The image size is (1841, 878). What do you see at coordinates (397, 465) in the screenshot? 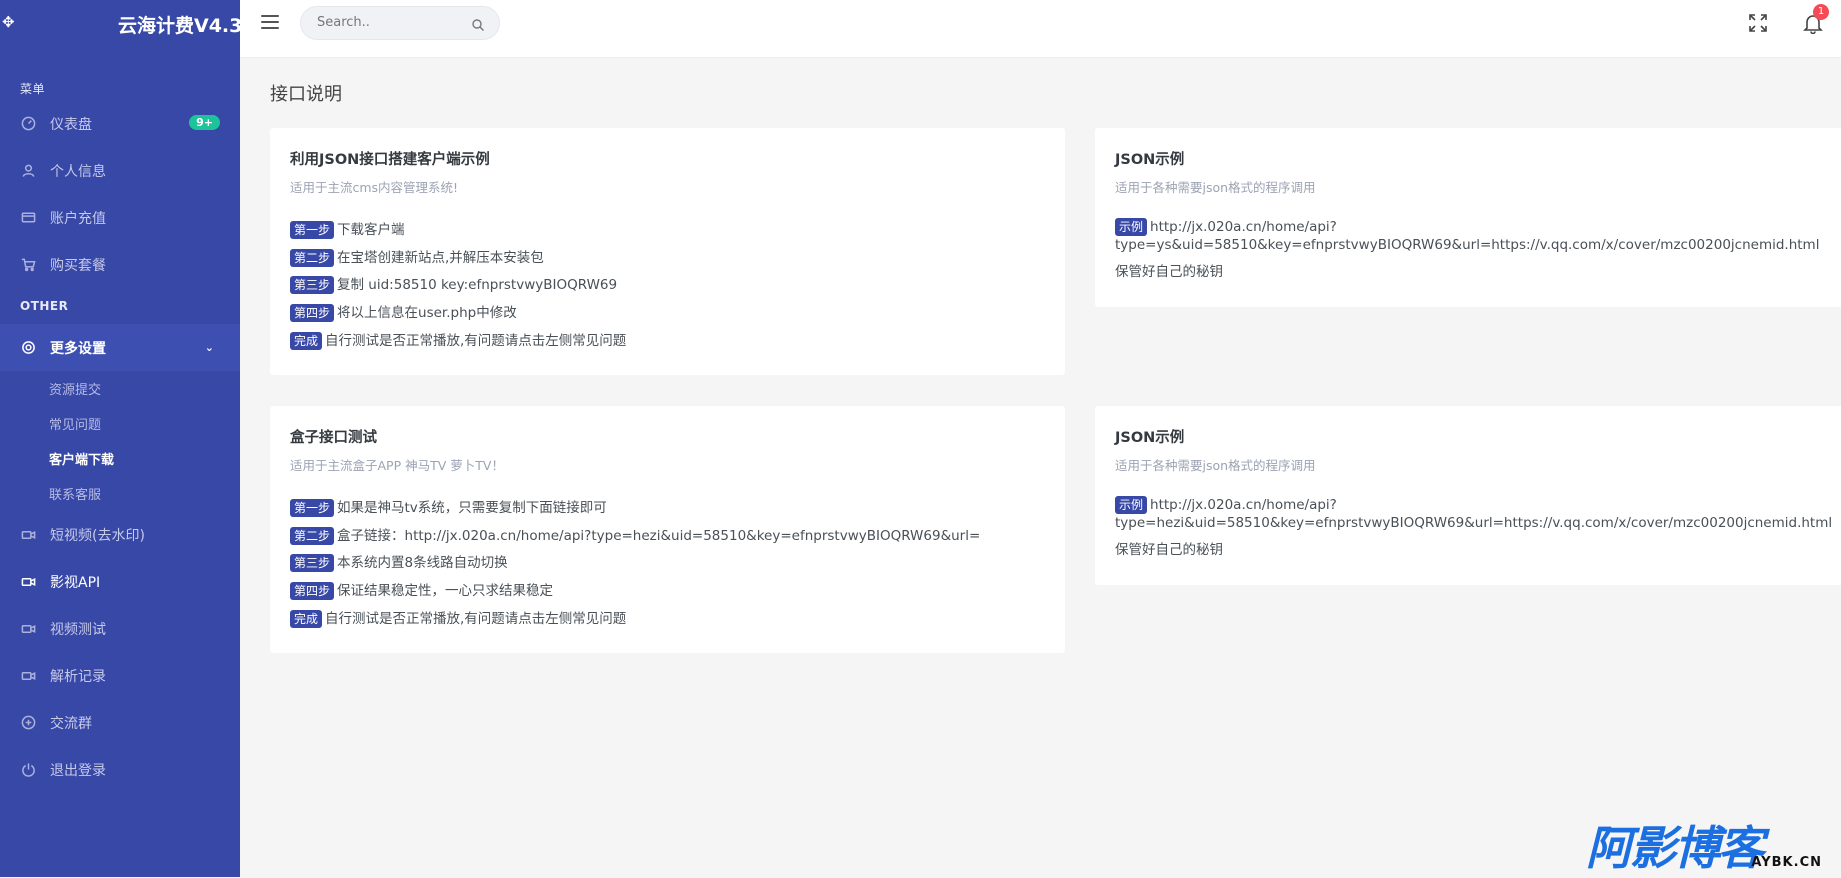
I see `card-subtitle: 适用于主流盒子APP 神马TV 萝卜TV！` at bounding box center [397, 465].